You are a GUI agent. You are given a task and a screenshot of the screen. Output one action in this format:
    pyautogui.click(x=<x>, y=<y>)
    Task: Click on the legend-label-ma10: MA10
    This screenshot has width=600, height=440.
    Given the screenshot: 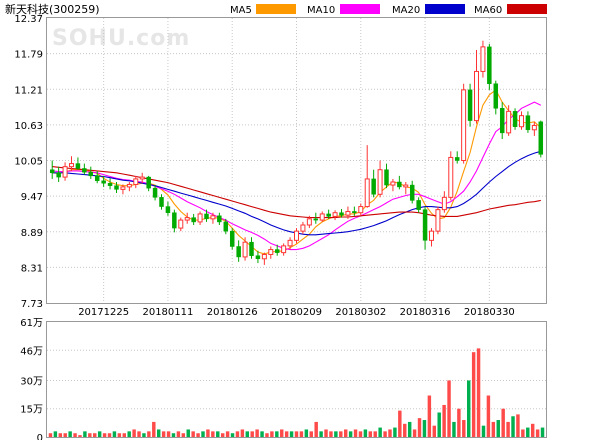 What is the action you would take?
    pyautogui.click(x=321, y=10)
    